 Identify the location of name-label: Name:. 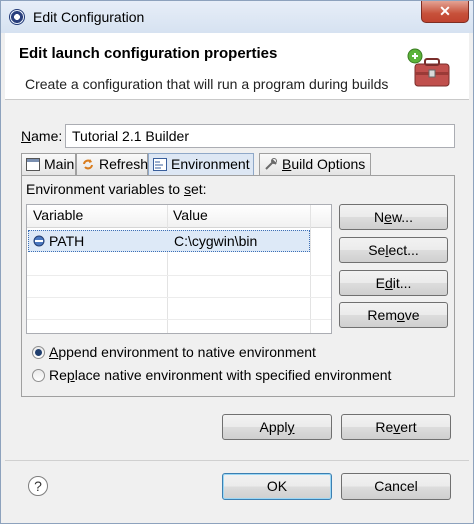
(42, 136).